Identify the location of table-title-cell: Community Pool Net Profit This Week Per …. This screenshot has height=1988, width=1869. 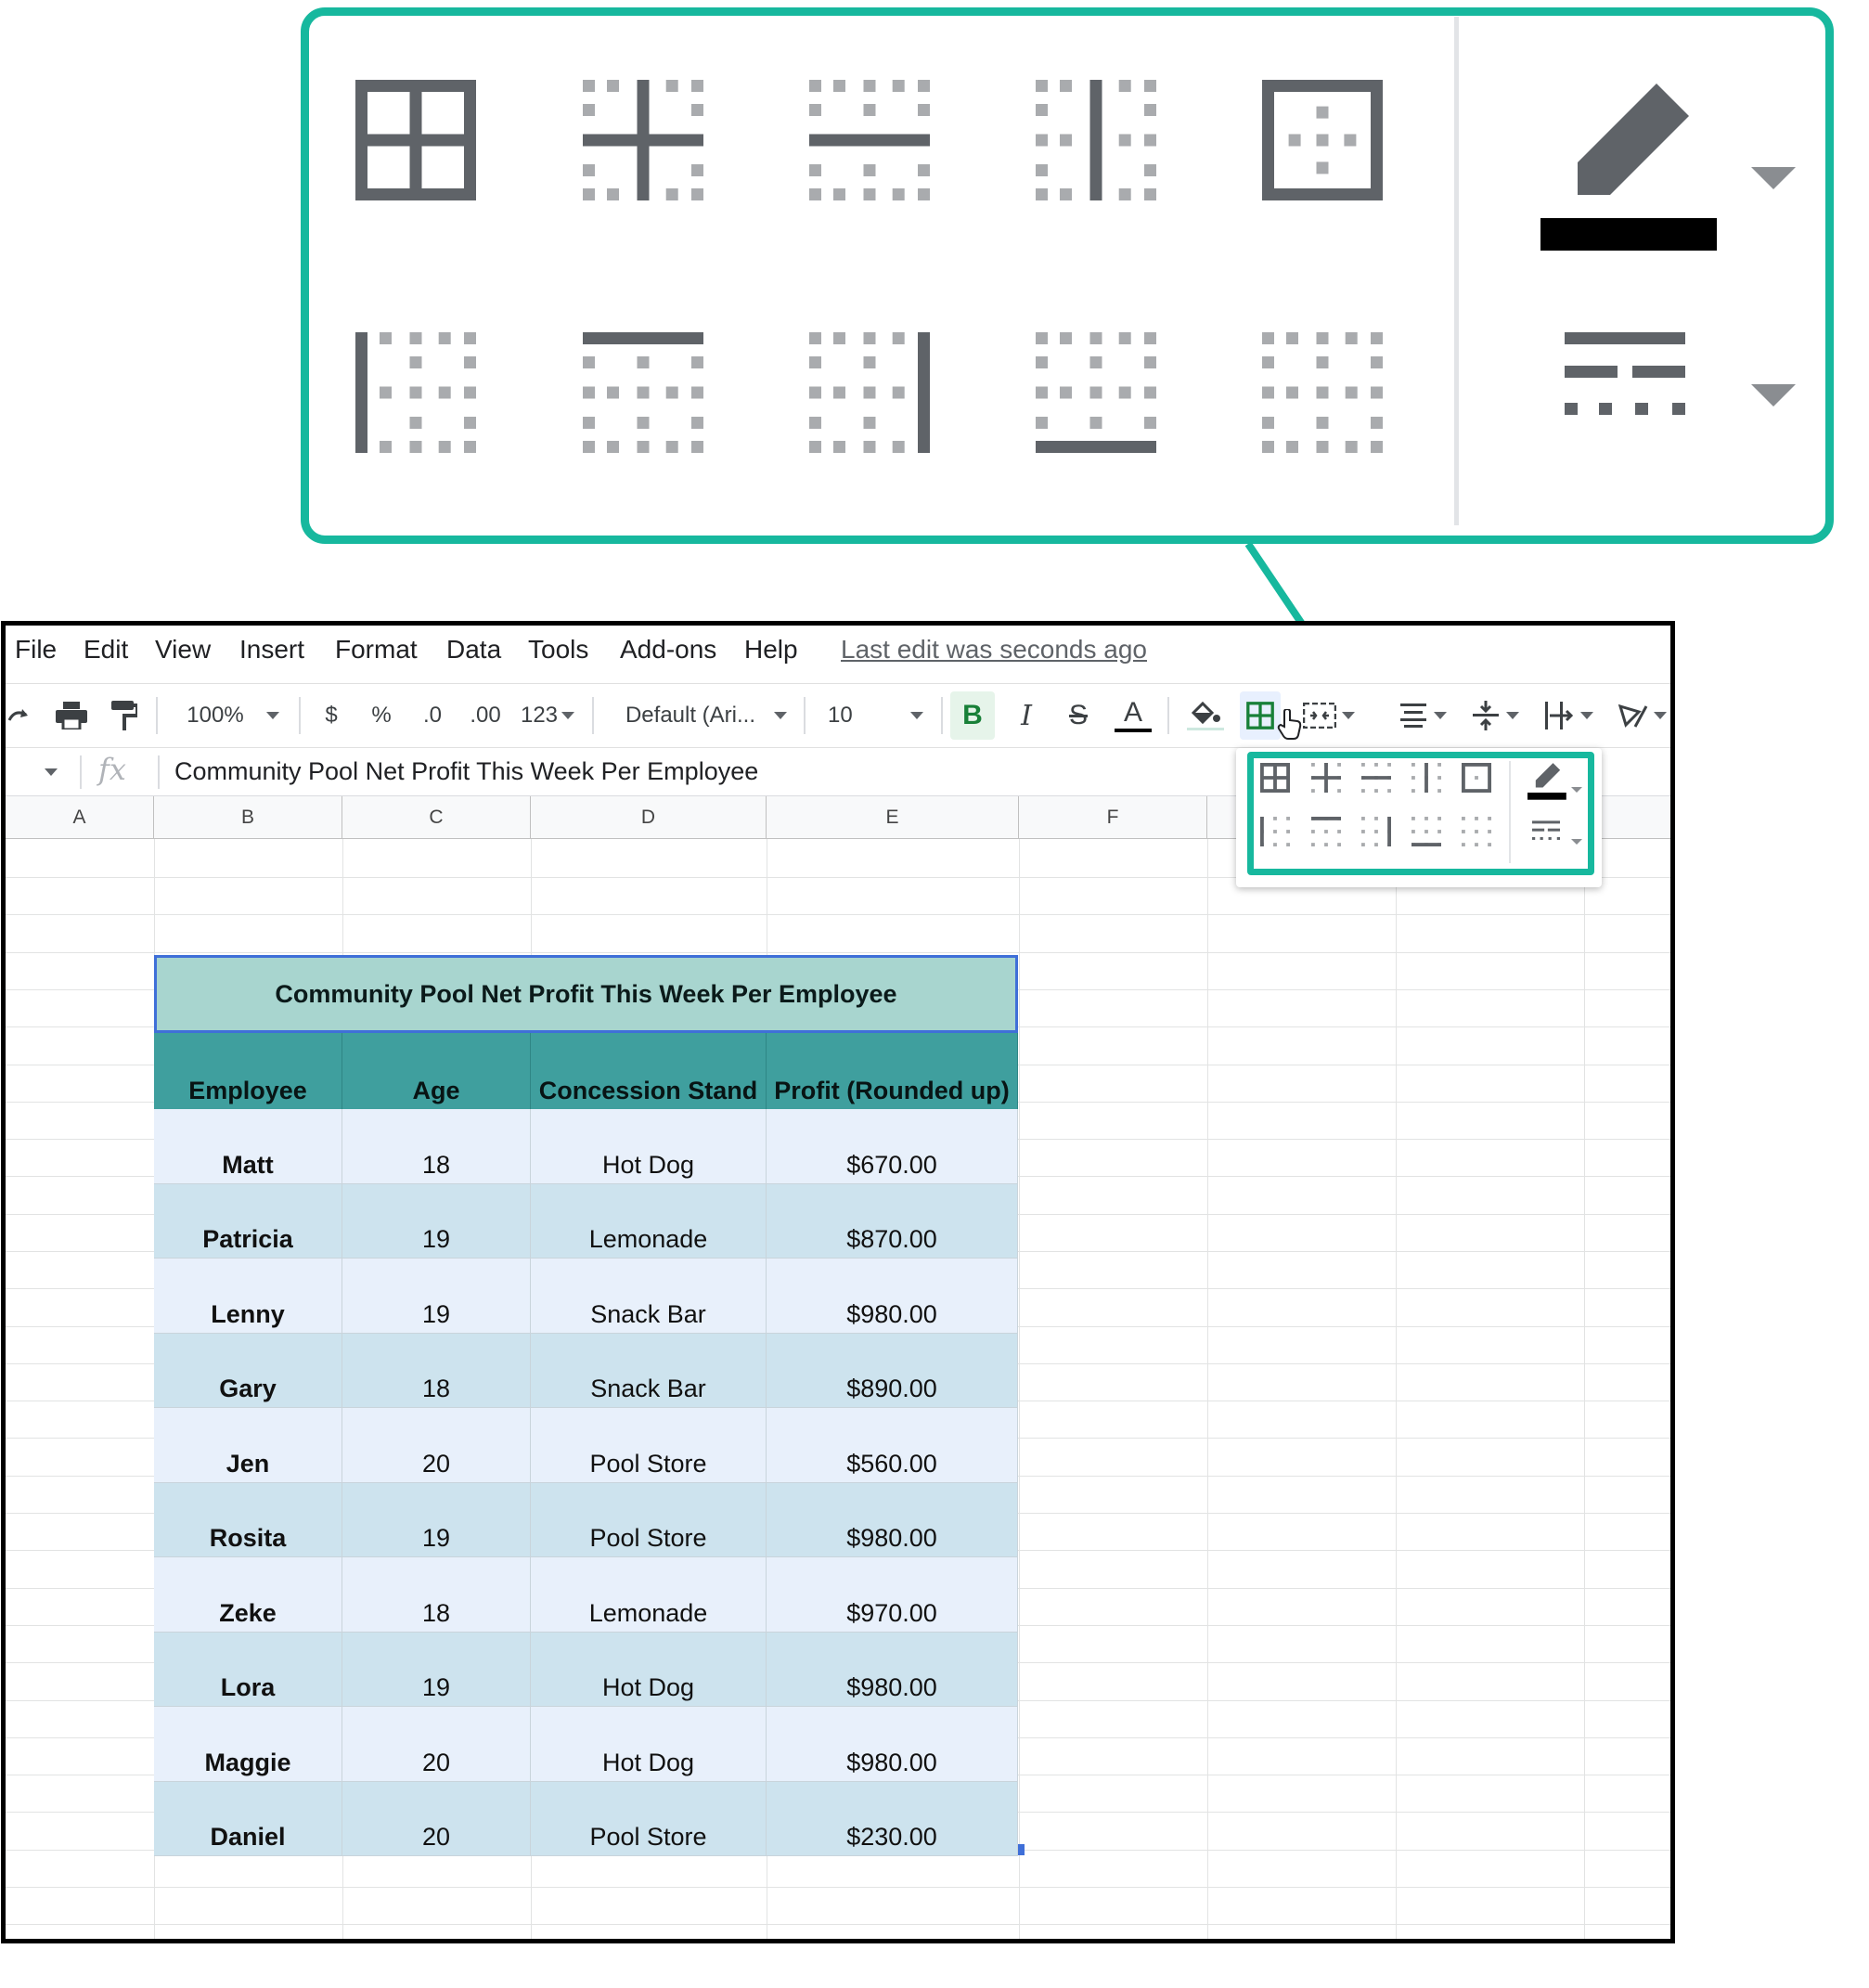
(586, 994).